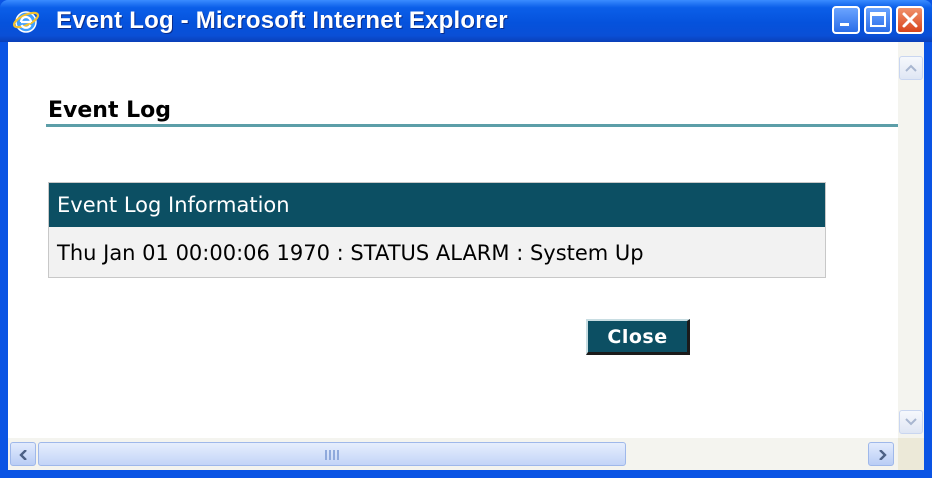  I want to click on title-bar: Event Log - Microsoft Internet Explorer, so click(466, 21).